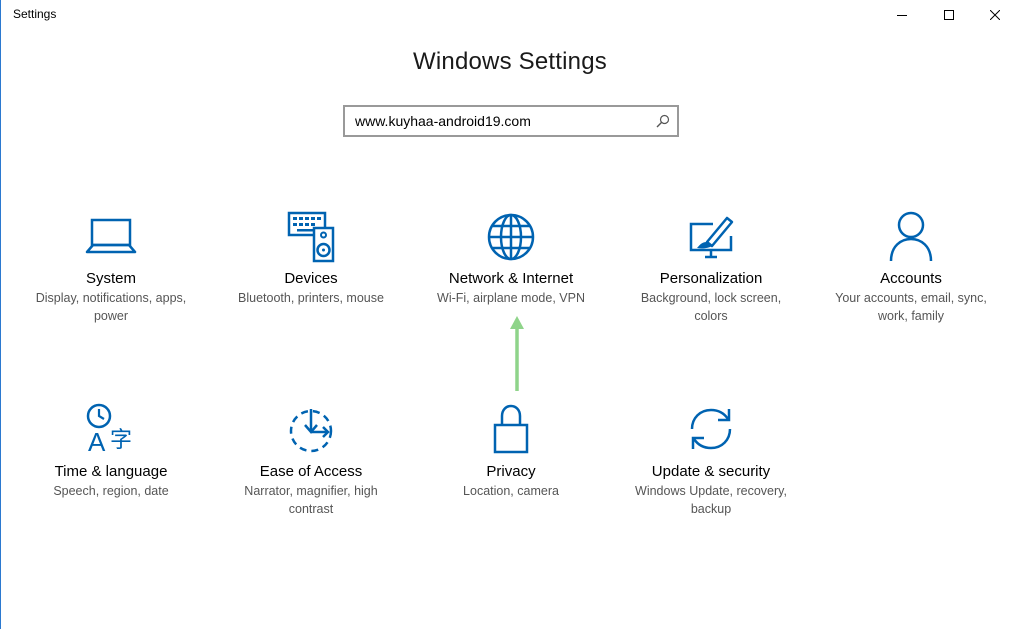  What do you see at coordinates (110, 278) in the screenshot?
I see `tile-label: System` at bounding box center [110, 278].